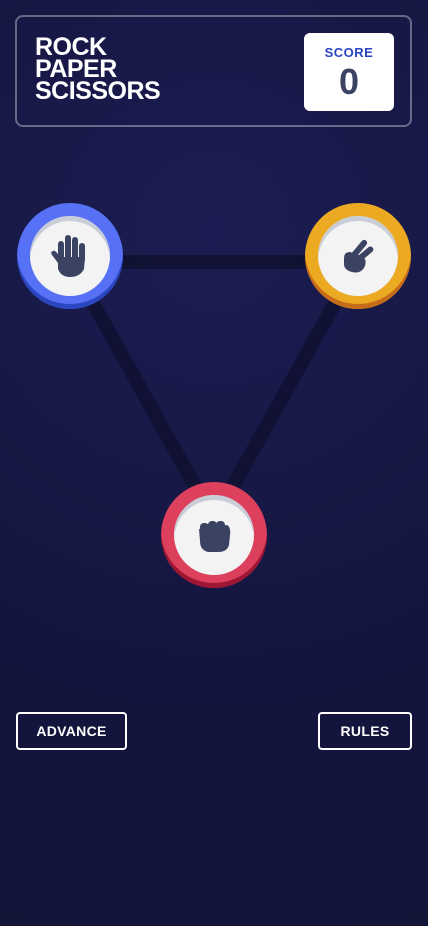 The height and width of the screenshot is (926, 428). I want to click on scissors-token, so click(358, 256).